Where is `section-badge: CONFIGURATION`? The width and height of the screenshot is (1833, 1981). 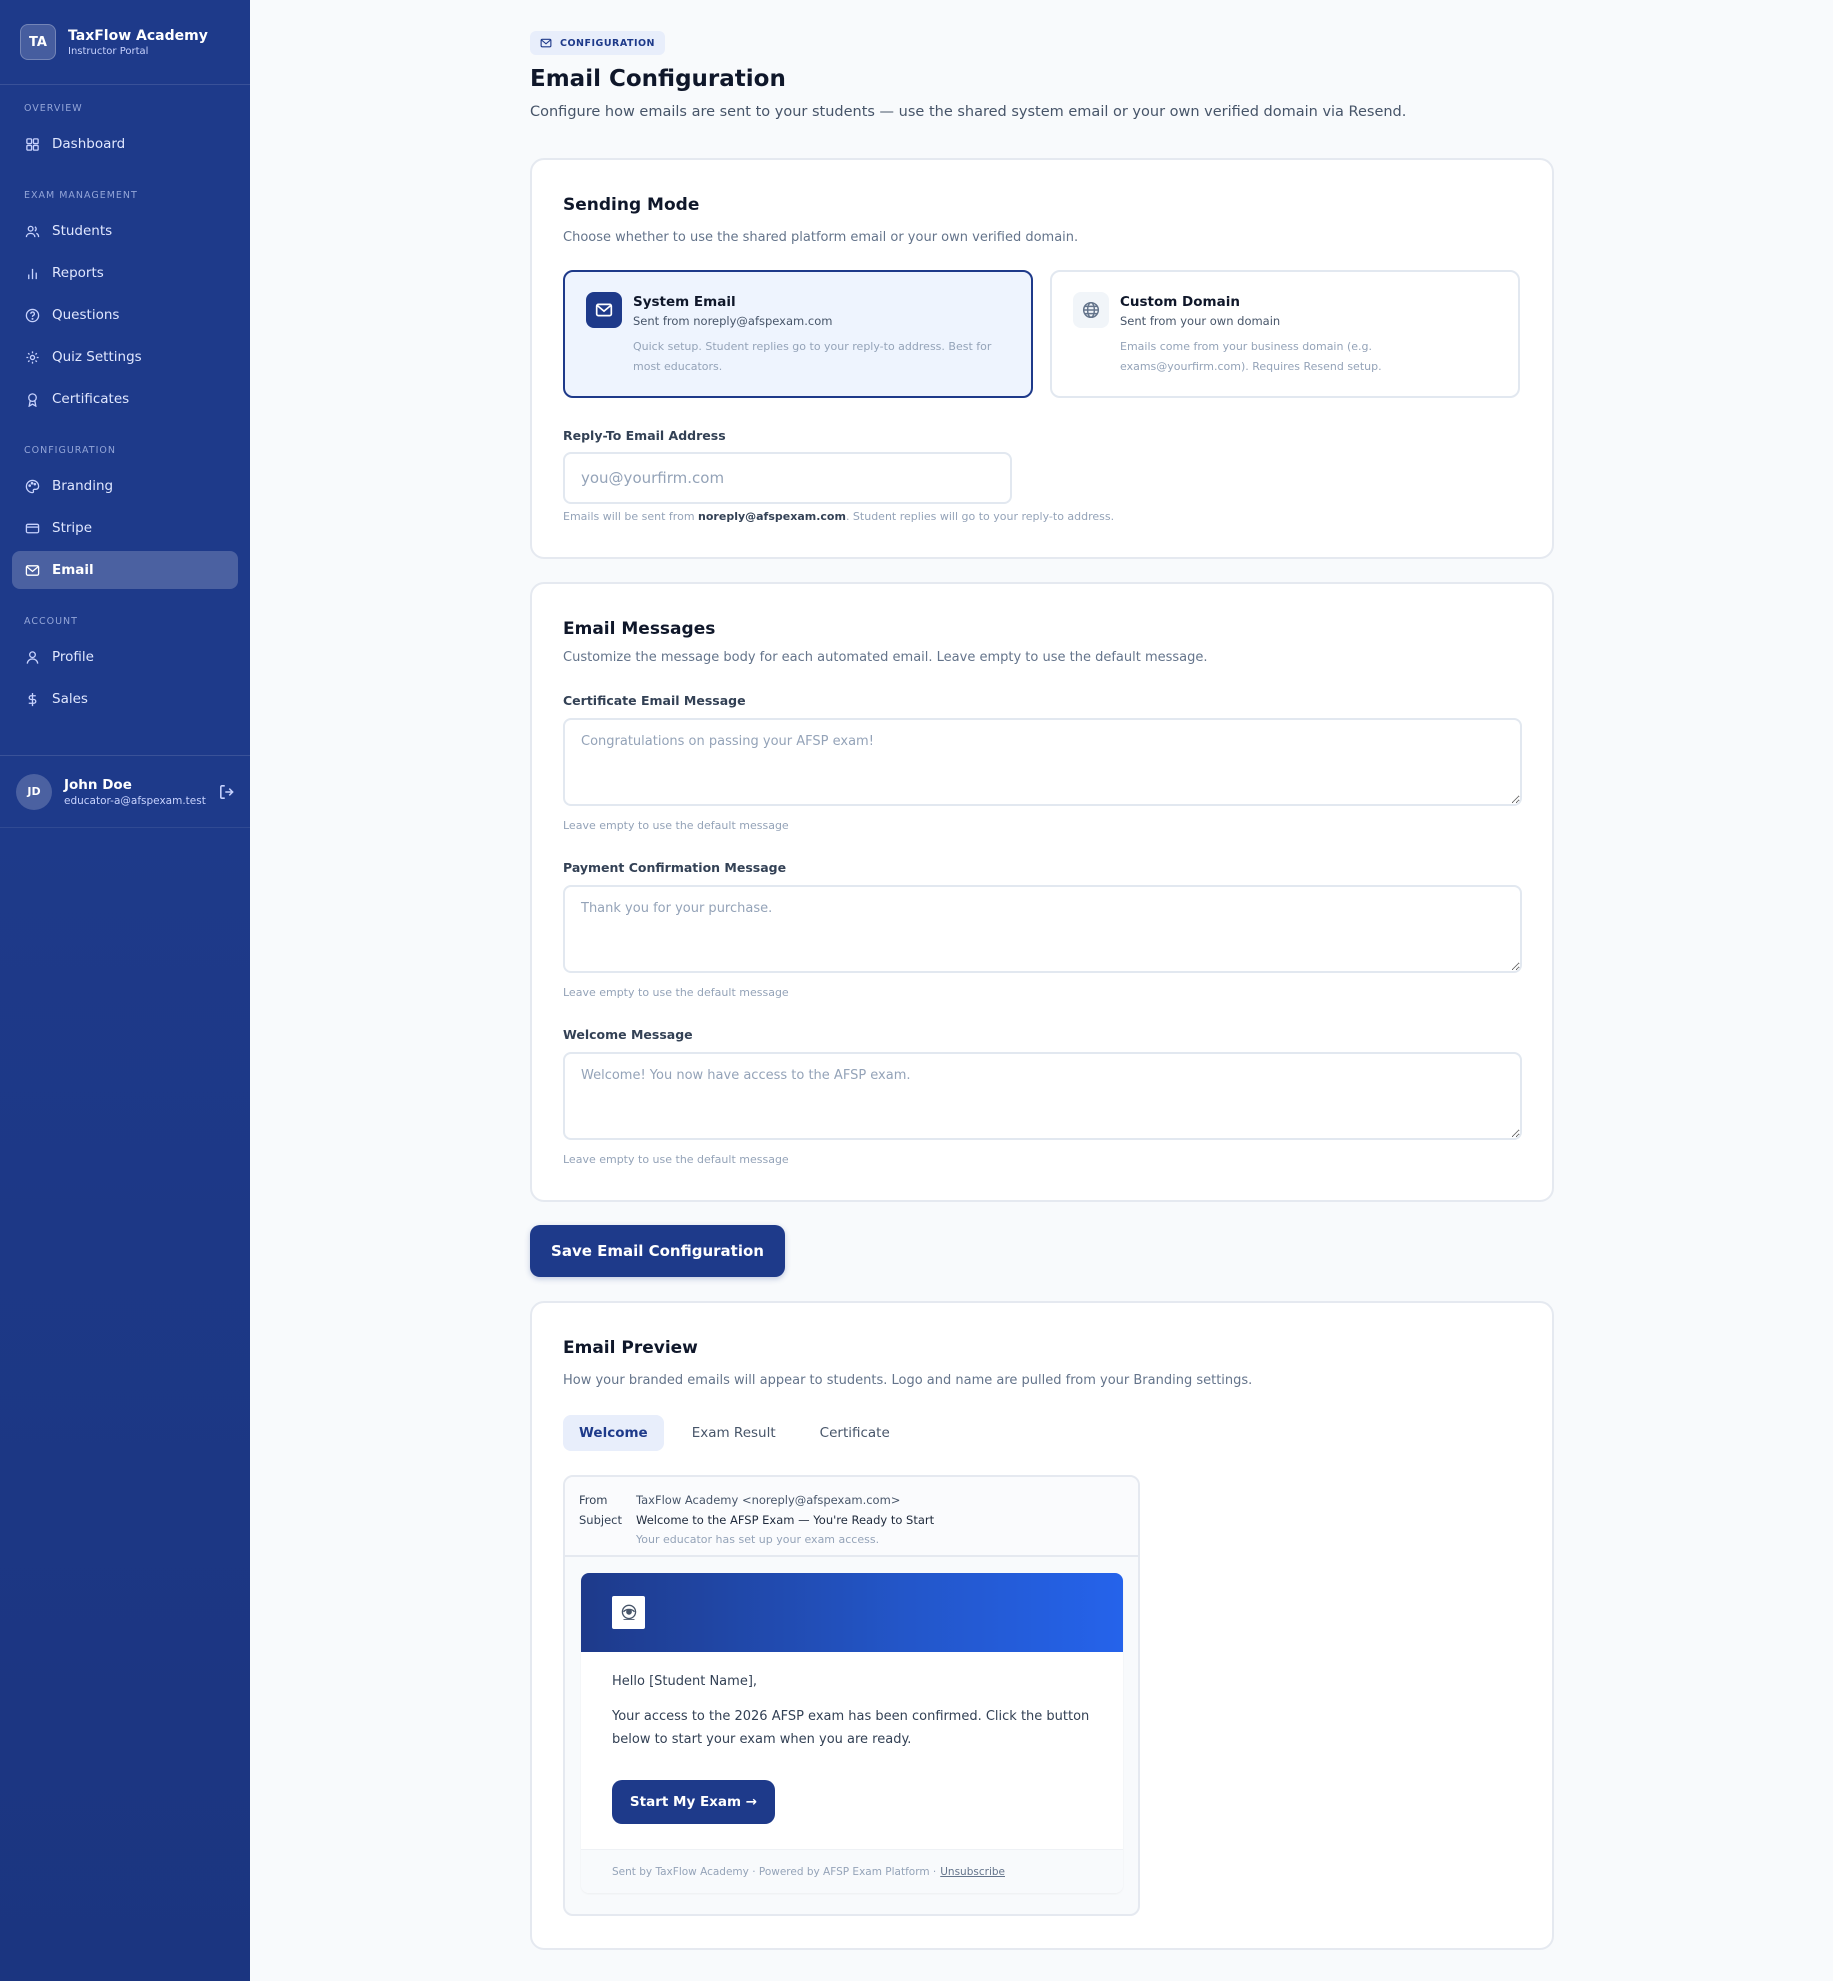
section-badge: CONFIGURATION is located at coordinates (598, 43).